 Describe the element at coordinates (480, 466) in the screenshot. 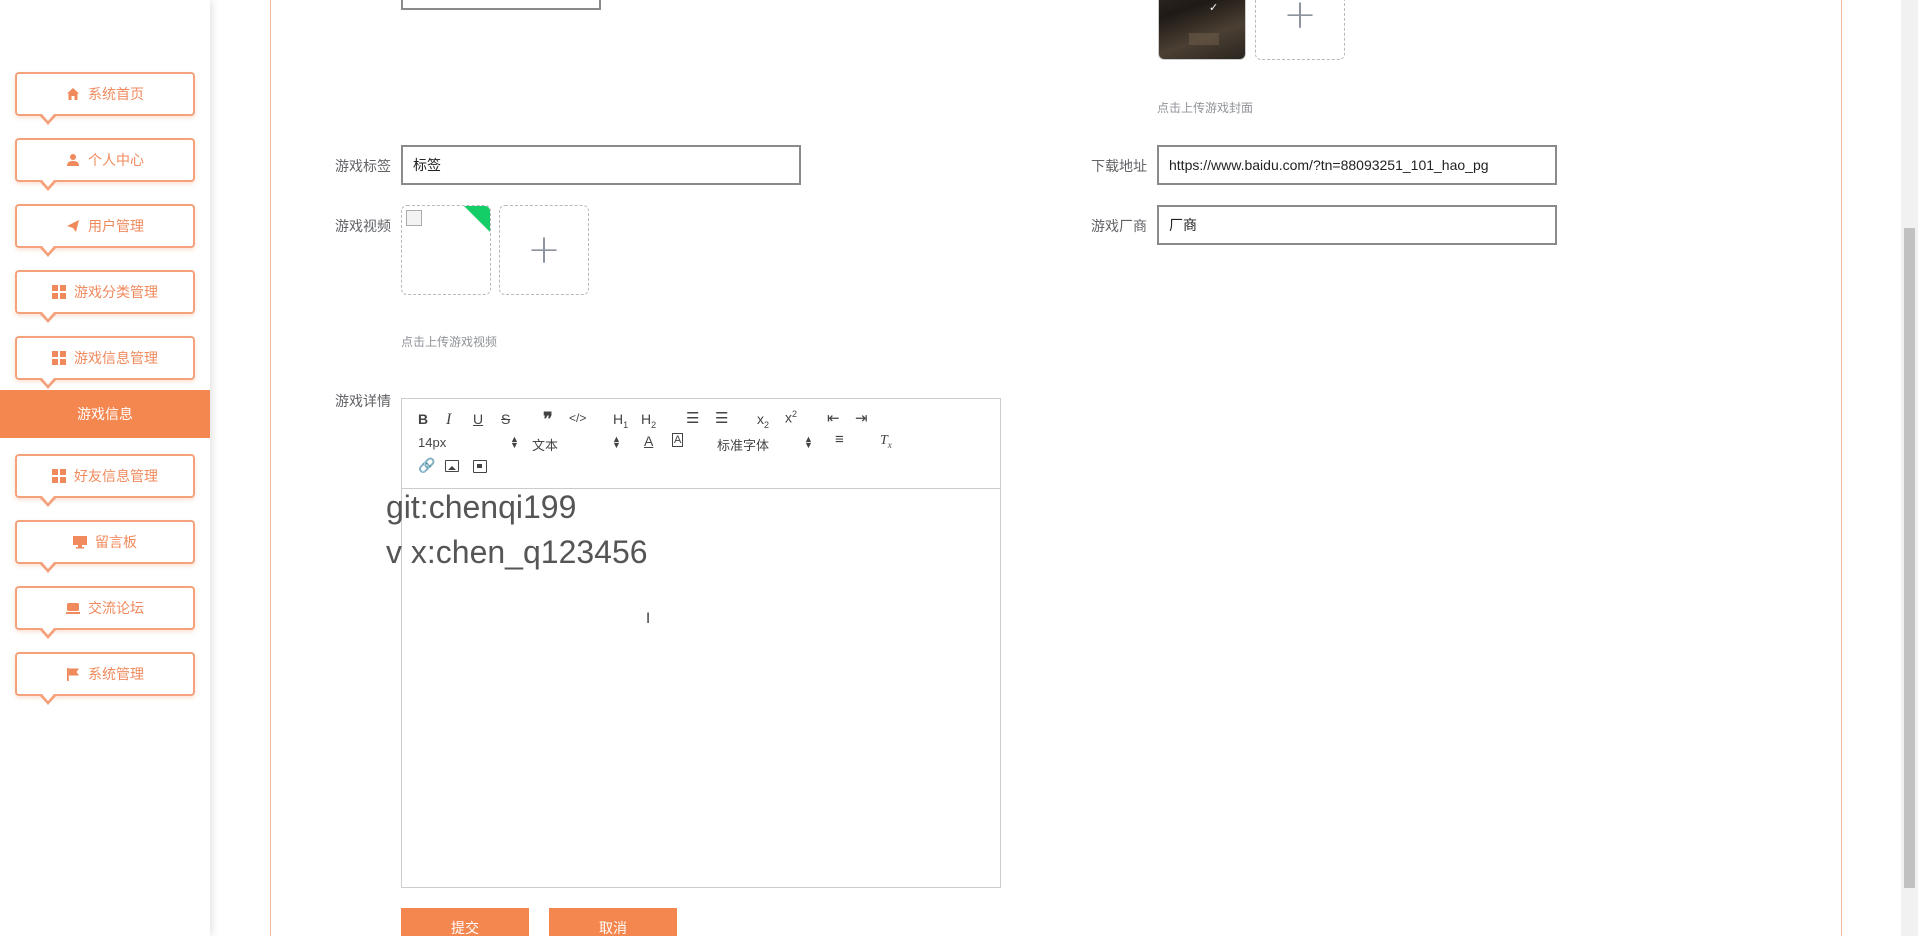

I see `video-icon` at that location.